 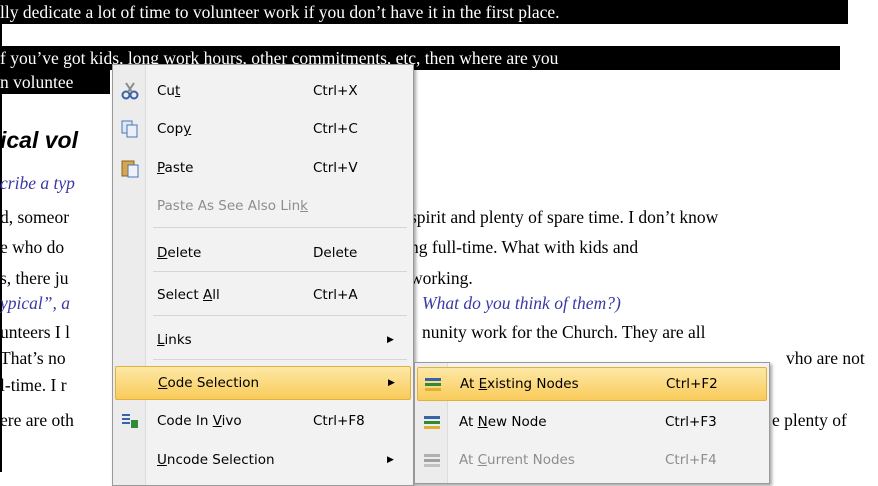 What do you see at coordinates (521, 303) in the screenshot?
I see `text-line: What do you think of them?)` at bounding box center [521, 303].